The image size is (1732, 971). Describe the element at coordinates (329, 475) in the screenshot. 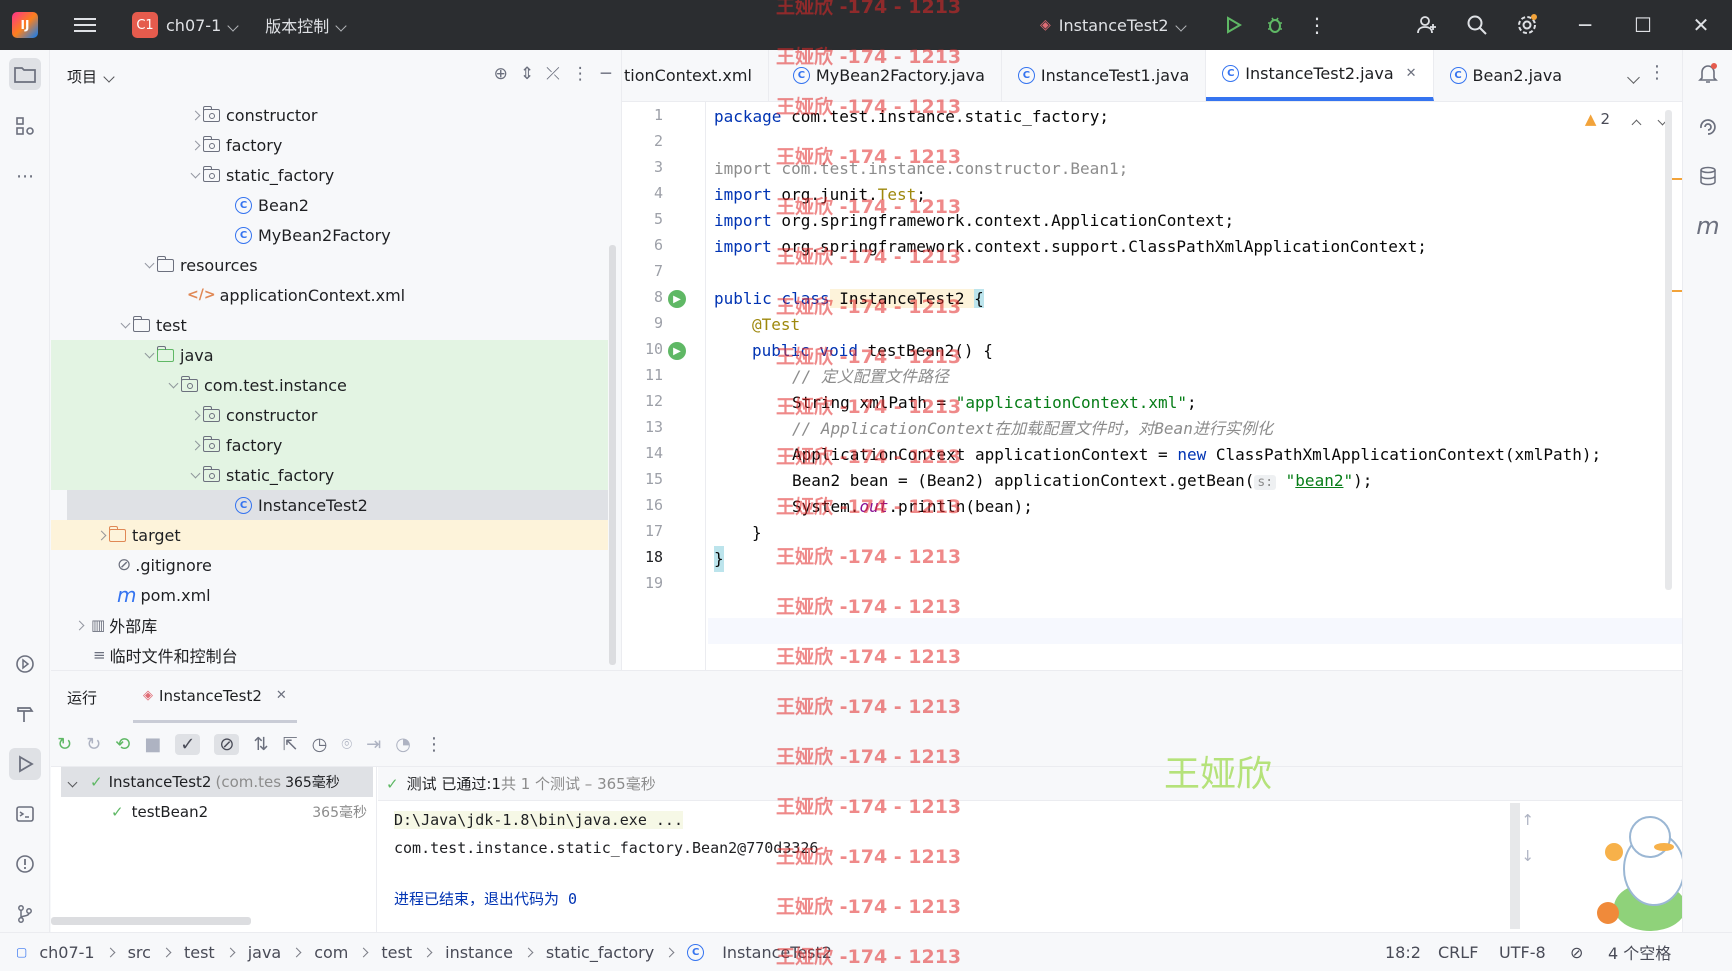

I see `tree-node-test-static-factory: static_factory` at that location.